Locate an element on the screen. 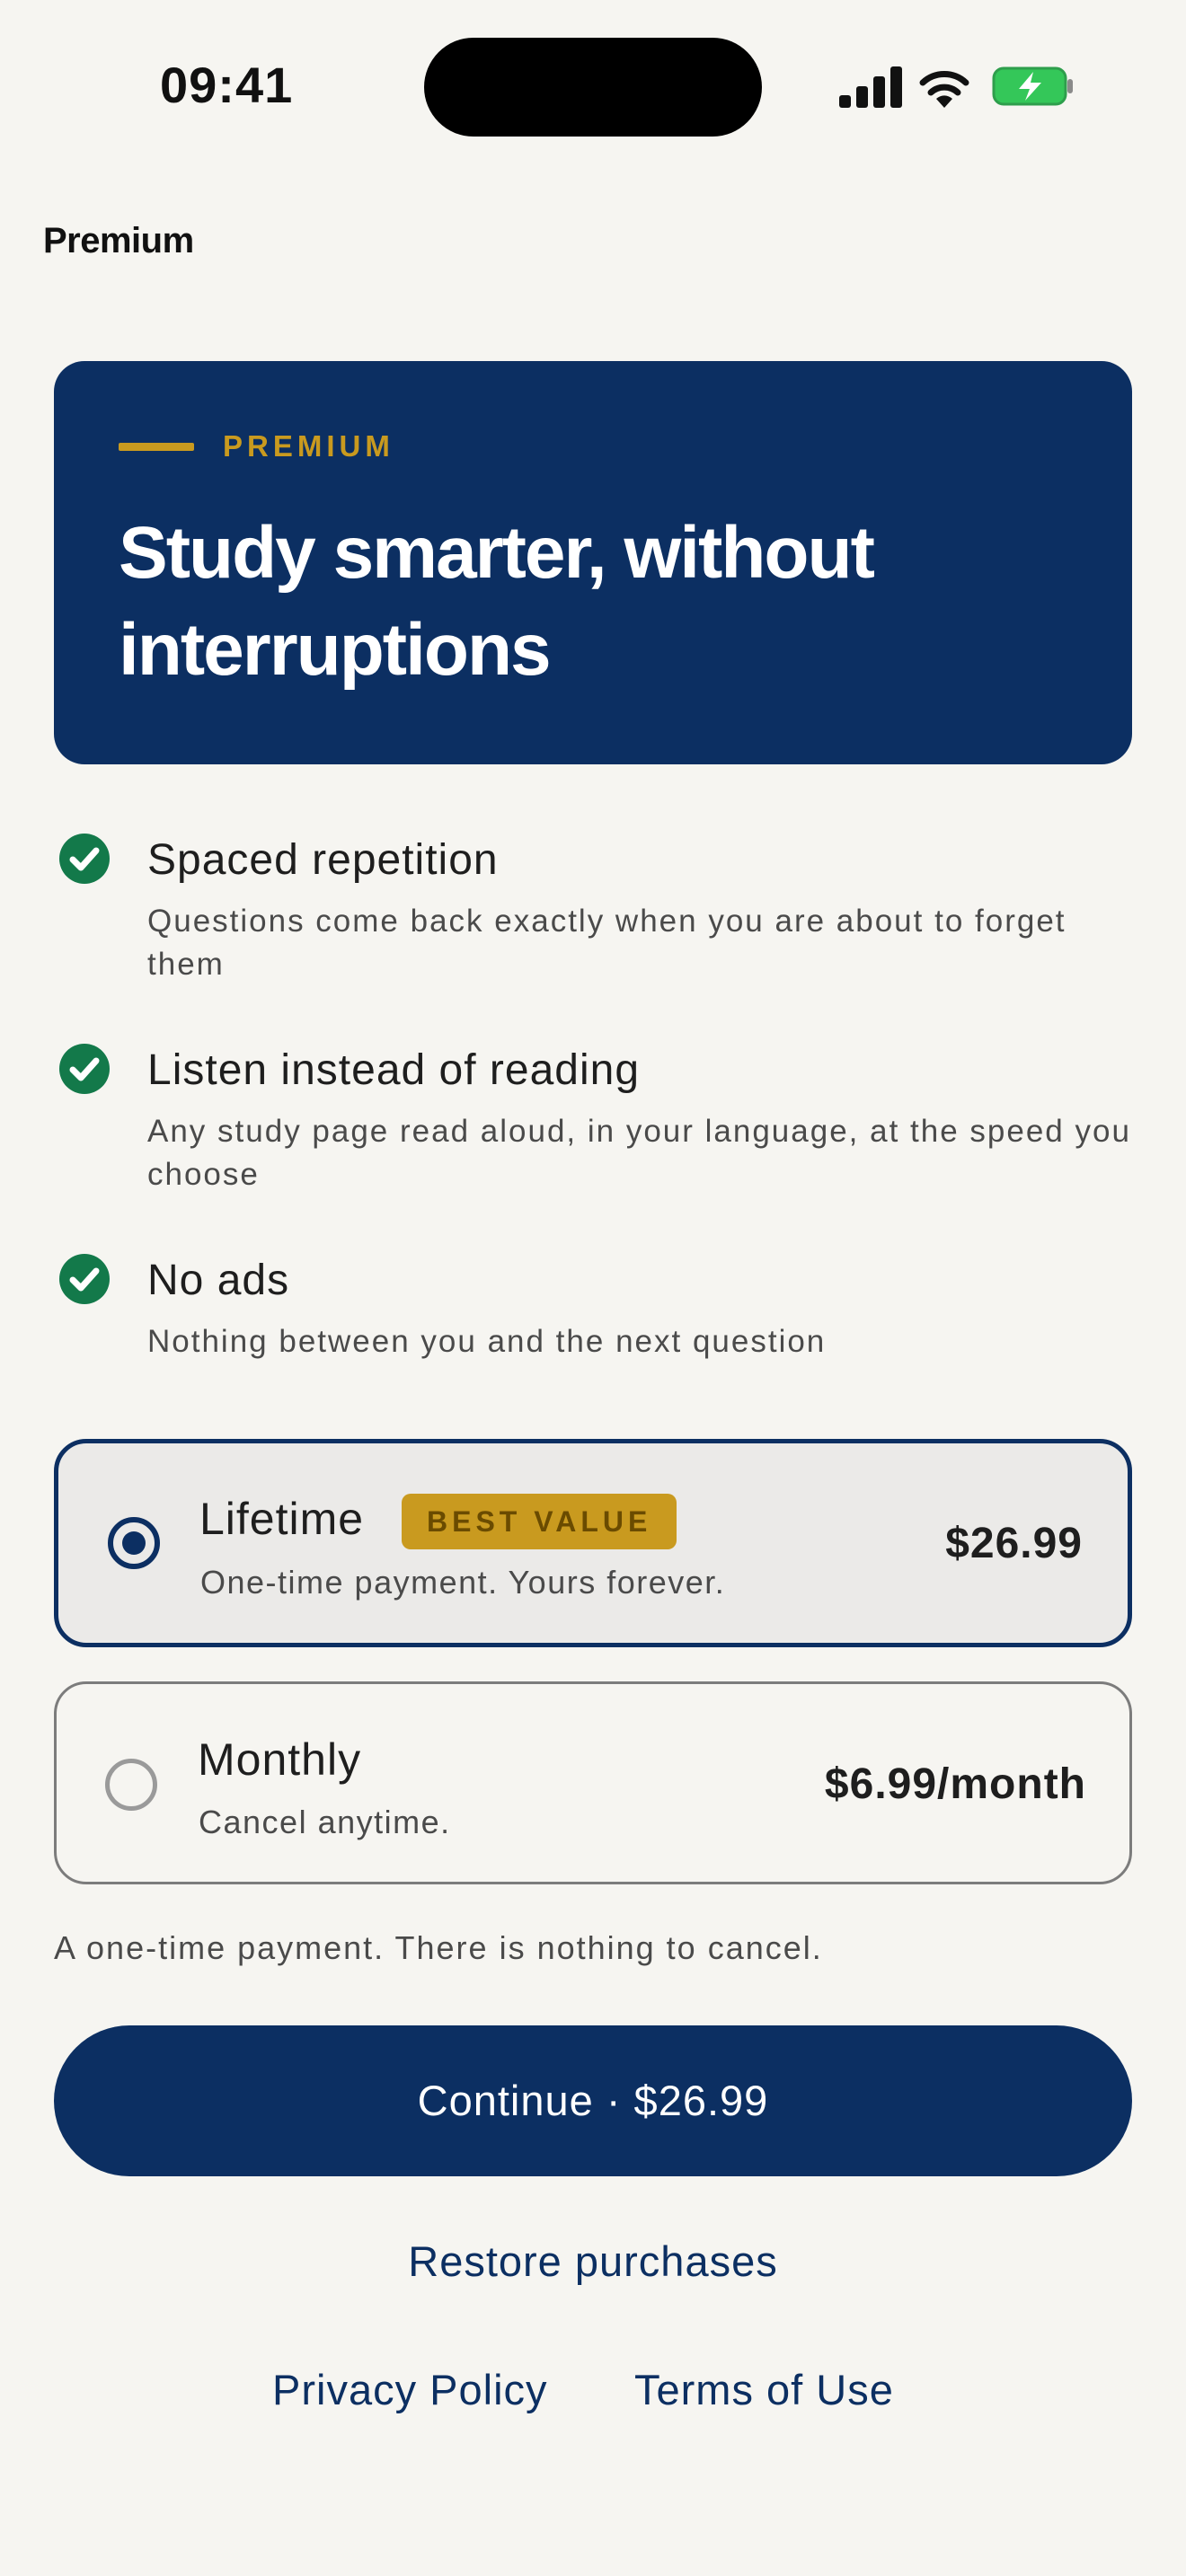  plan-subtitle: One-time payment. Yours forever. is located at coordinates (463, 1582).